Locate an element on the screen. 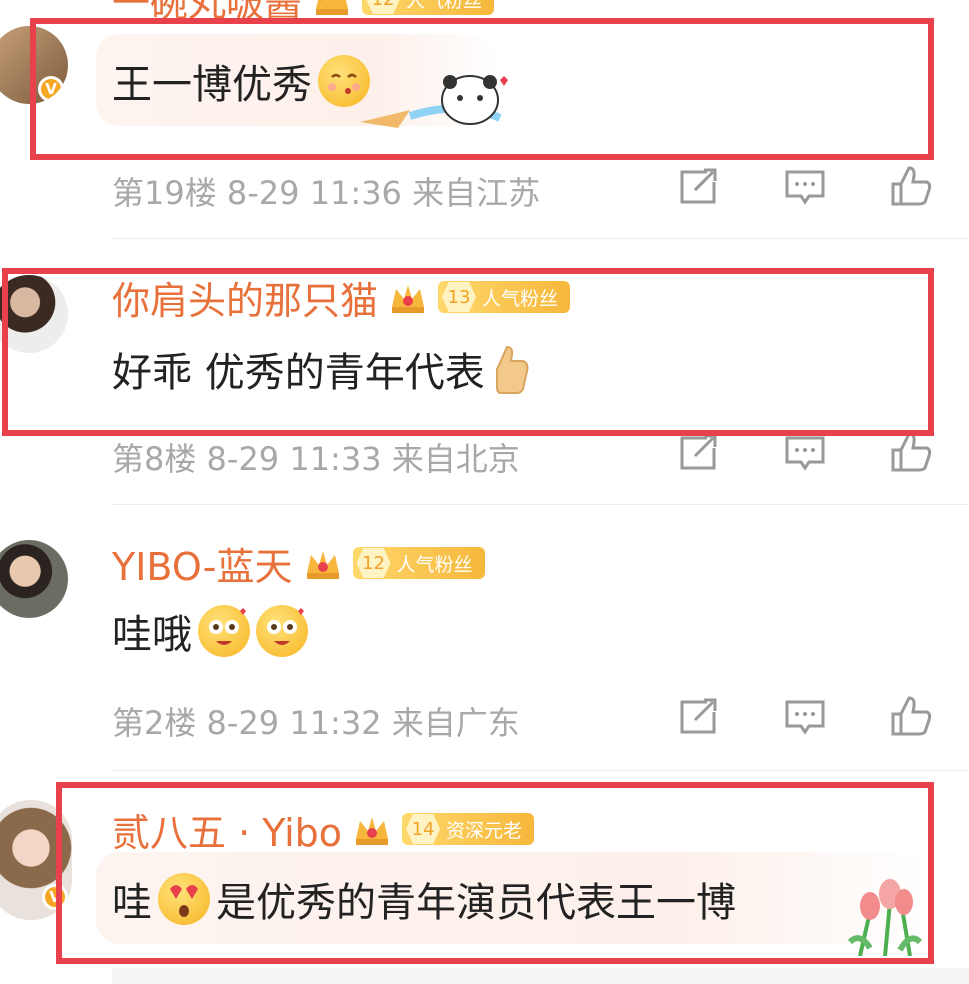  username: YIBO-蓝天 is located at coordinates (202, 563).